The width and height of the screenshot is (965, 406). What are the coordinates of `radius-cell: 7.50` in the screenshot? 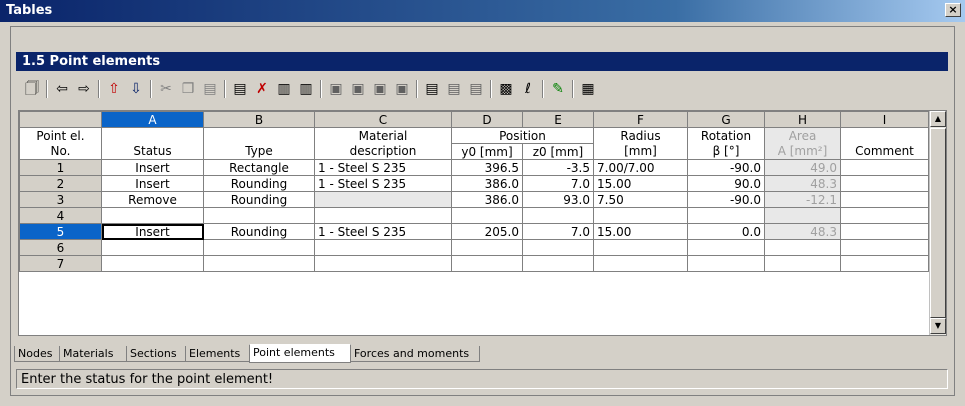 It's located at (640, 199).